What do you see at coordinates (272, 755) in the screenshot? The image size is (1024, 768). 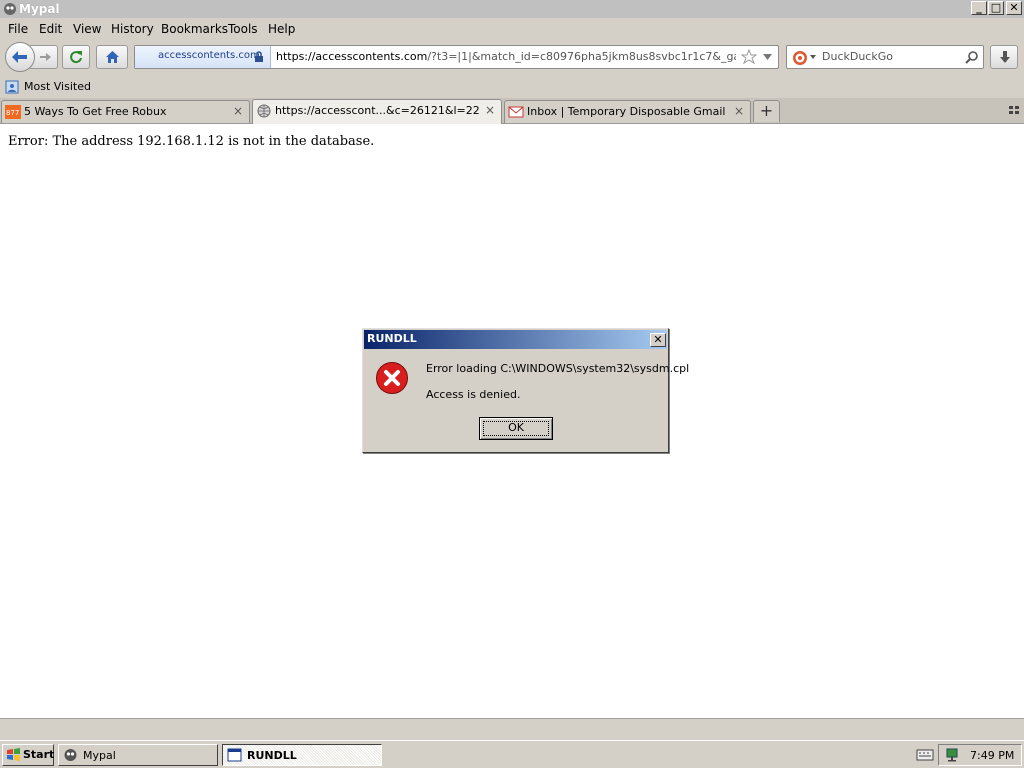 I see `taskbar-item-label: RUNDLL` at bounding box center [272, 755].